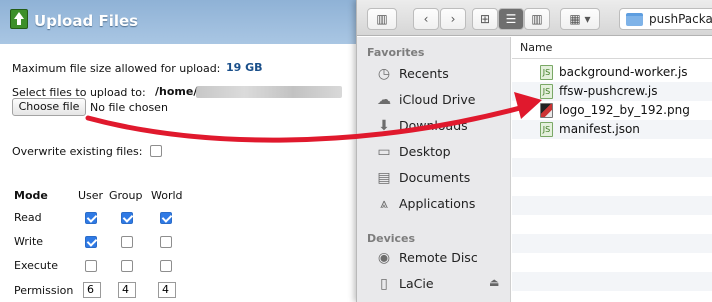 Image resolution: width=712 pixels, height=302 pixels. I want to click on sidebar-item-label: iCloud Drive, so click(437, 99).